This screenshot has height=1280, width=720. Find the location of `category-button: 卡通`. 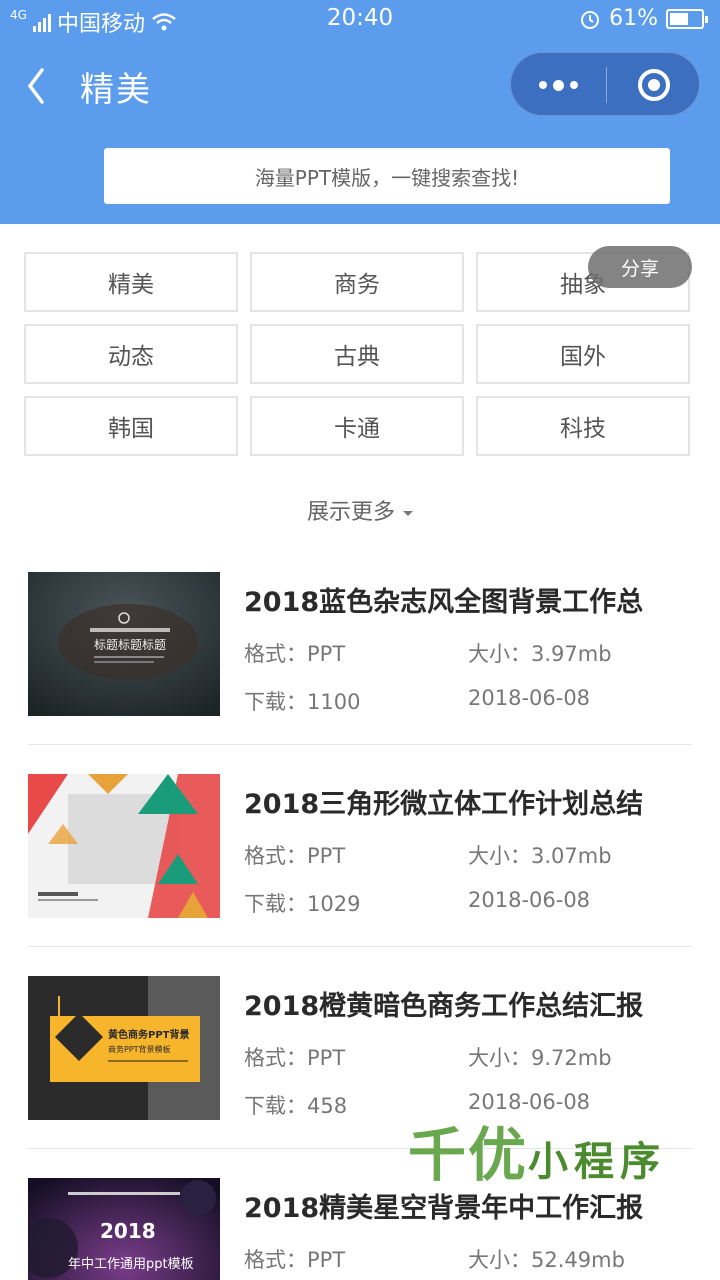

category-button: 卡通 is located at coordinates (357, 426).